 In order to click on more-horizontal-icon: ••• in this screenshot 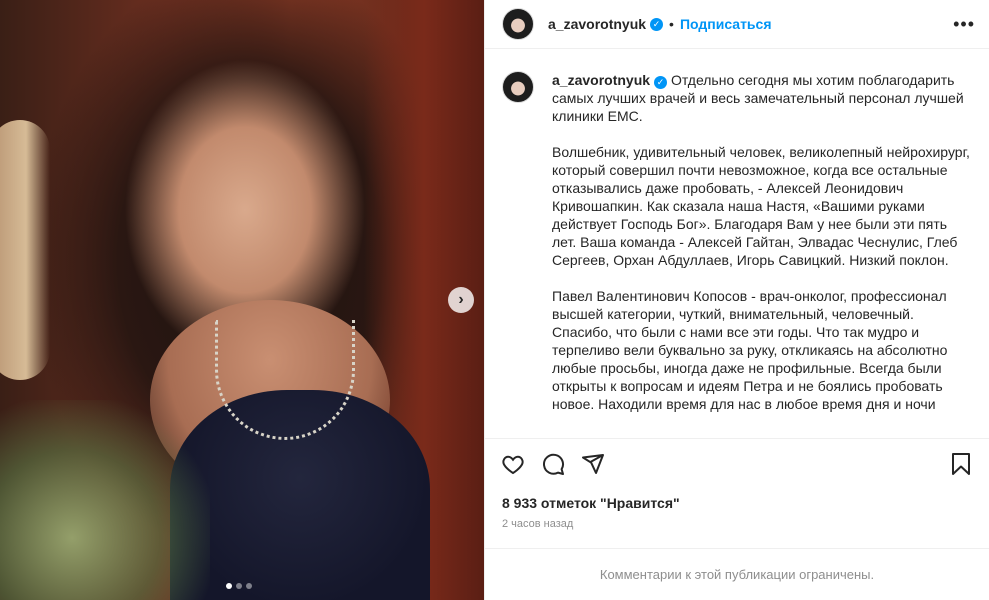, I will do `click(964, 24)`.